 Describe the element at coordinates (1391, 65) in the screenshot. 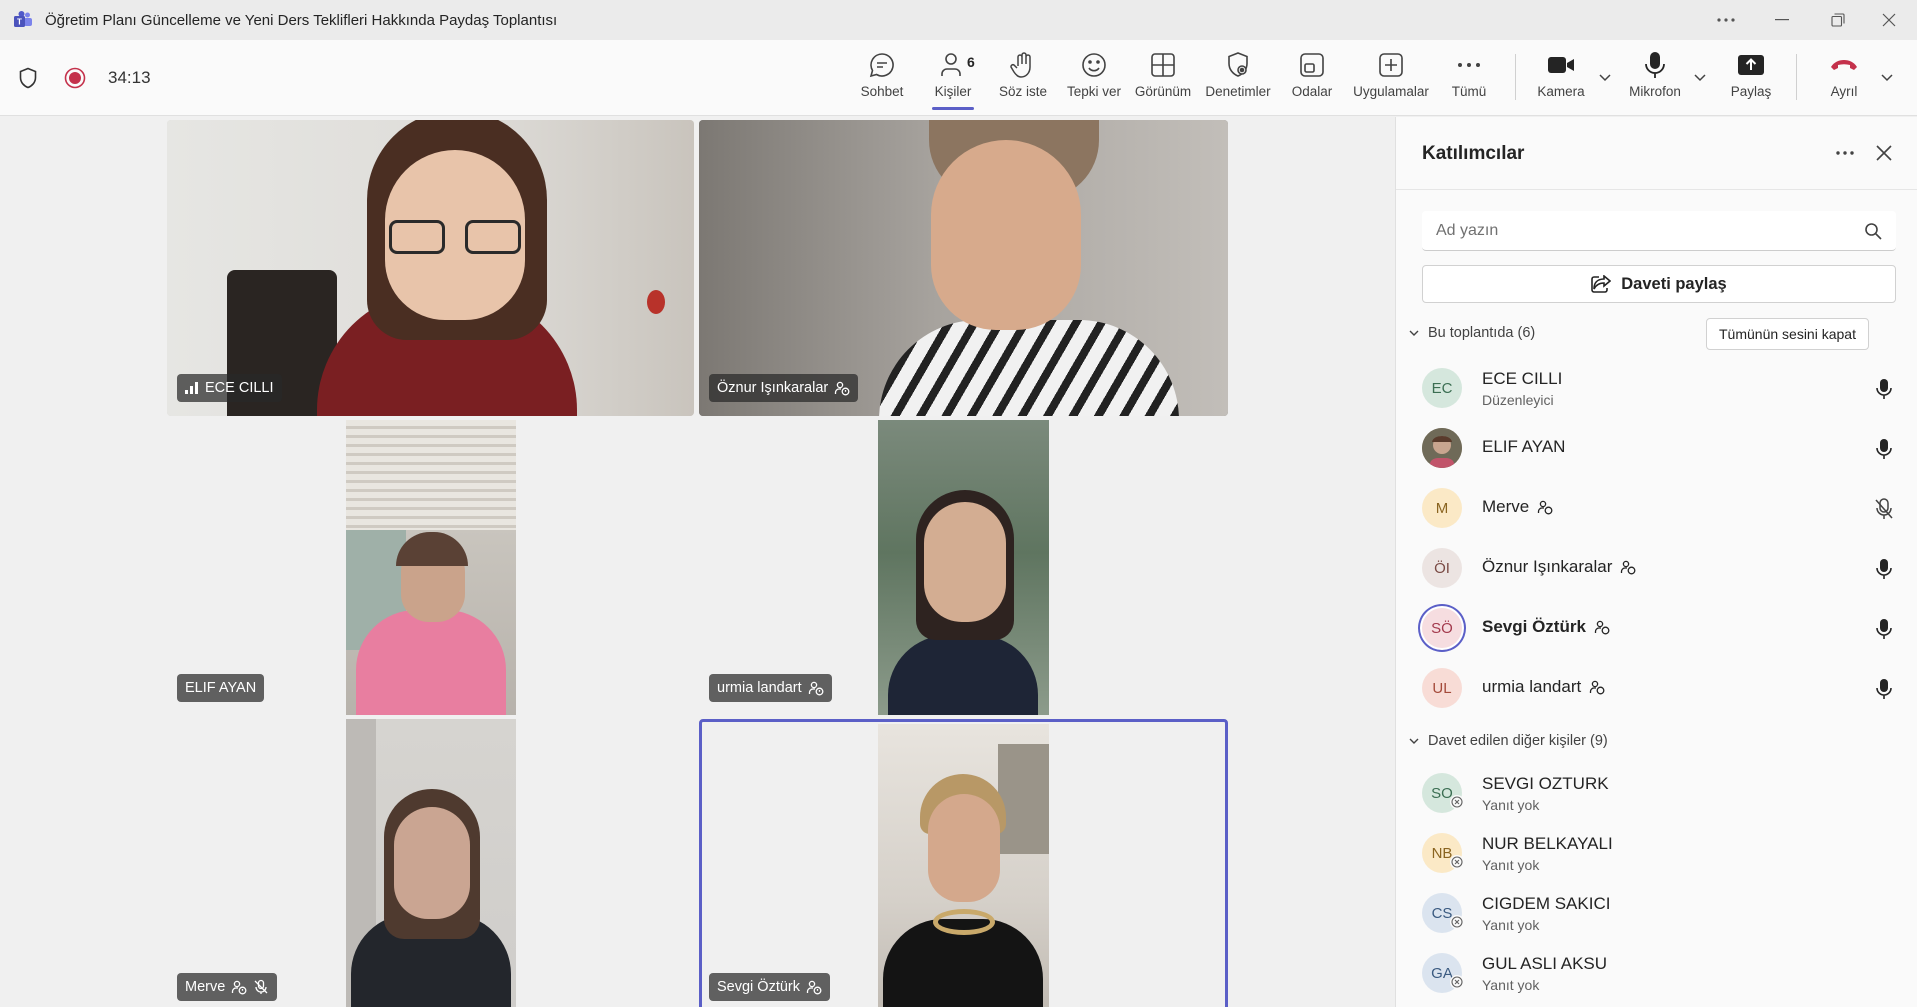

I see `add-apps-icon` at that location.